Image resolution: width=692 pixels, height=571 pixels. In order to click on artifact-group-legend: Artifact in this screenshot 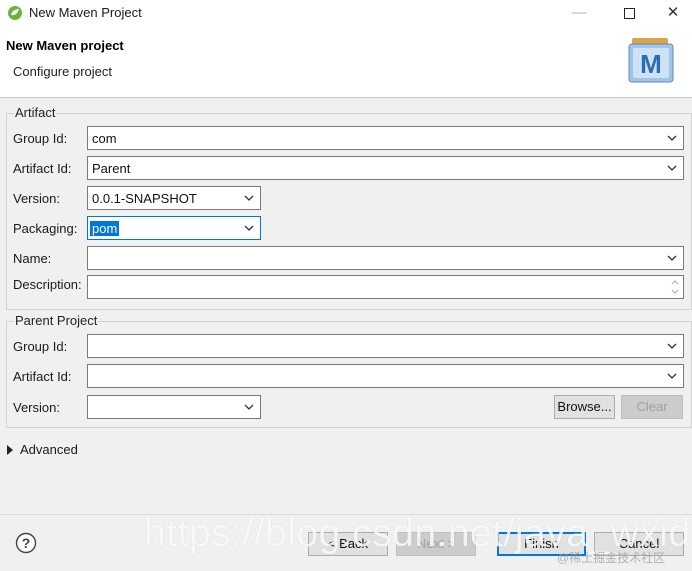, I will do `click(35, 112)`.